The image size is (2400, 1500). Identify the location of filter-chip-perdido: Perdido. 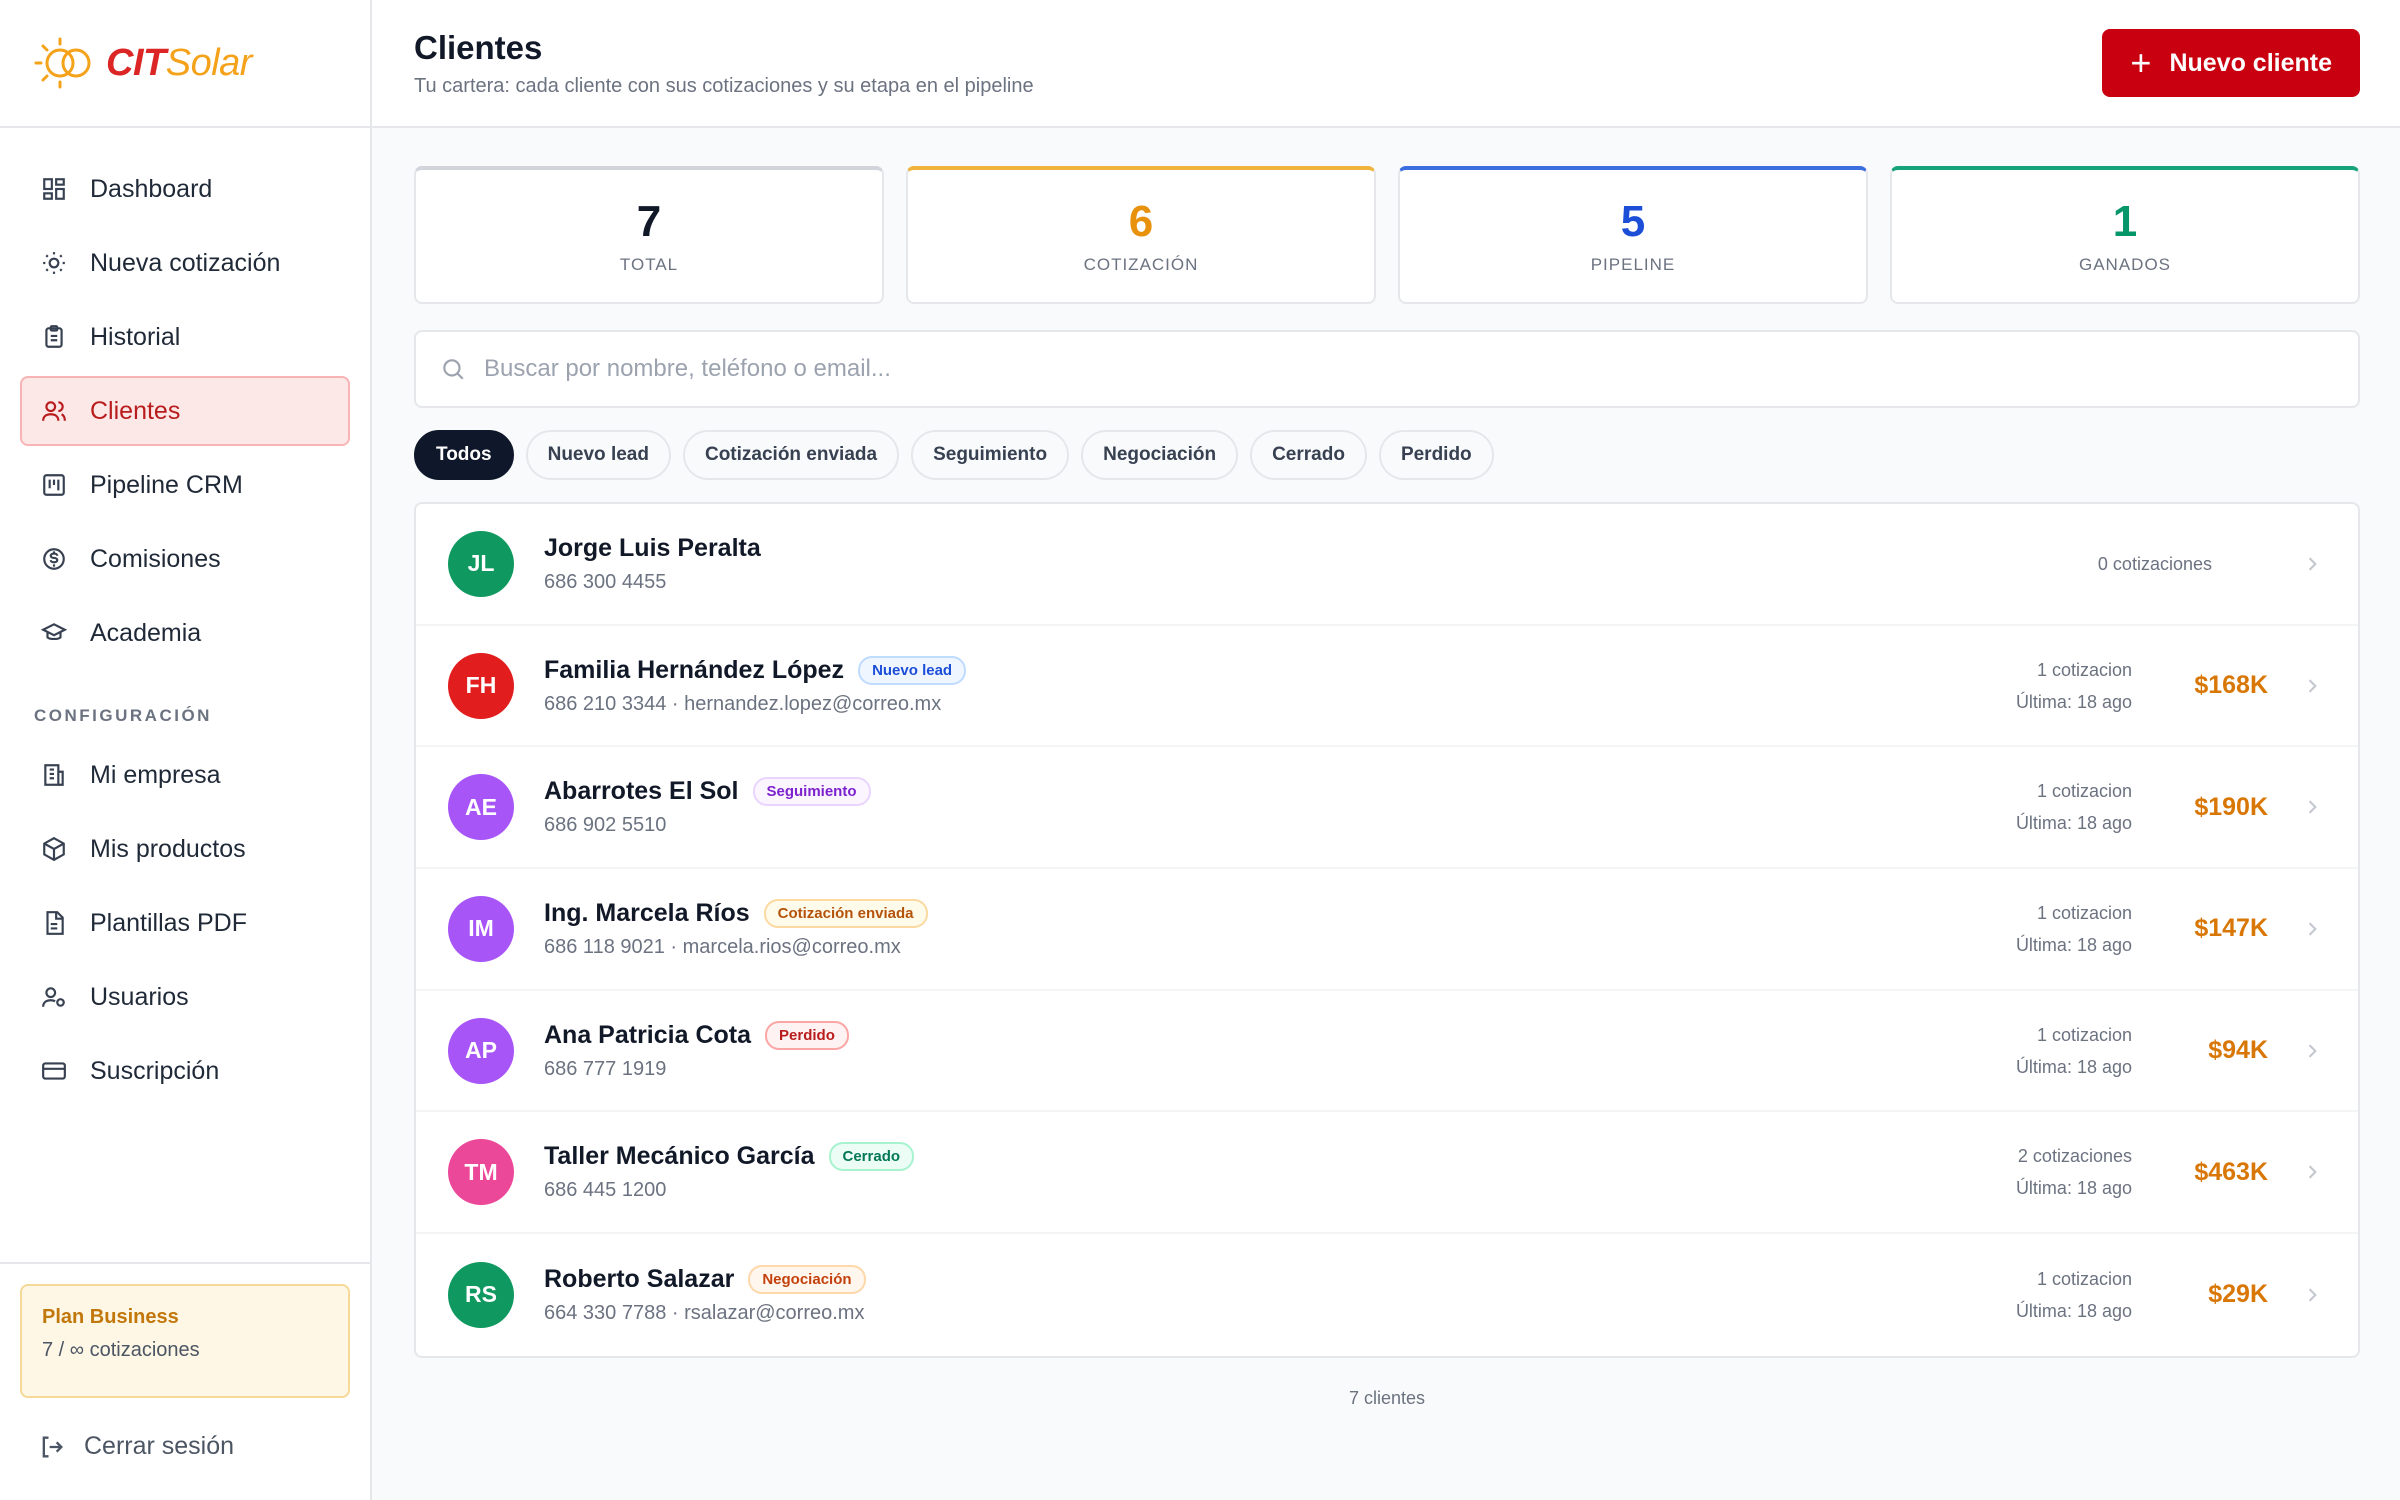
(1436, 455).